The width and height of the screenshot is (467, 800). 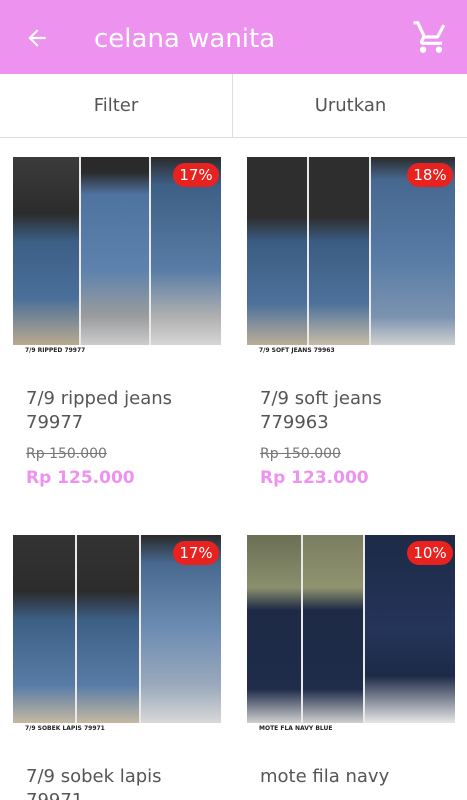 What do you see at coordinates (117, 729) in the screenshot?
I see `image-caption: 7/9 SOBEK LAPIS 79971` at bounding box center [117, 729].